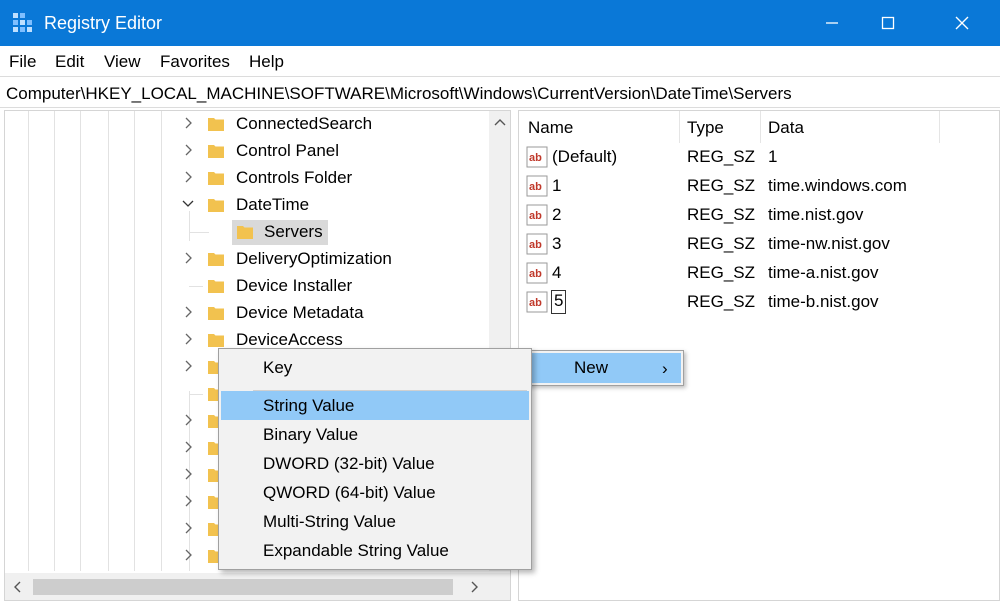 The image size is (1000, 603). Describe the element at coordinates (585, 156) in the screenshot. I see `value-name: (Default)` at that location.